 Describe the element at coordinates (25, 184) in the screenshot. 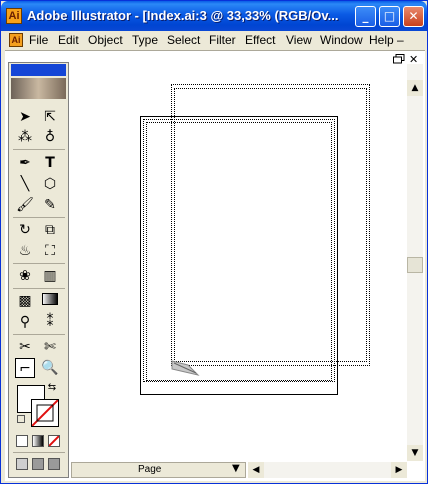

I see `line-segment-icon: ╲` at that location.